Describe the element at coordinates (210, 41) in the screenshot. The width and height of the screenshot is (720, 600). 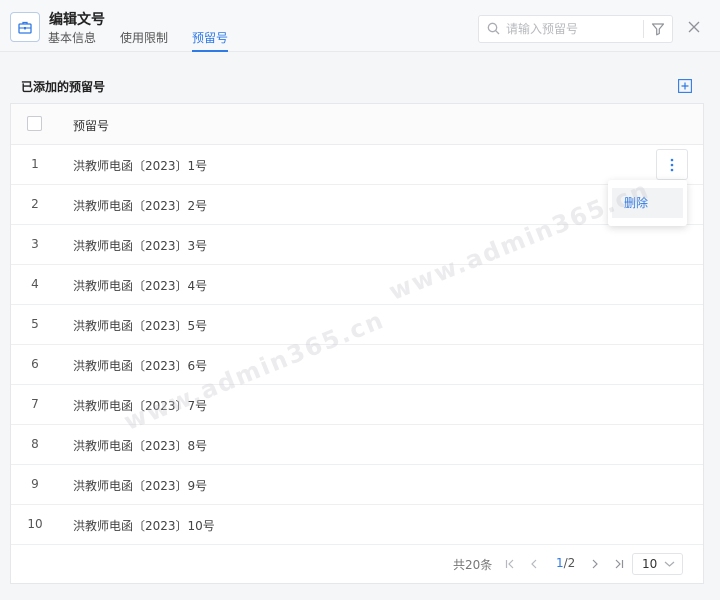
I see `tab-reserved-numbers: 预留号` at that location.